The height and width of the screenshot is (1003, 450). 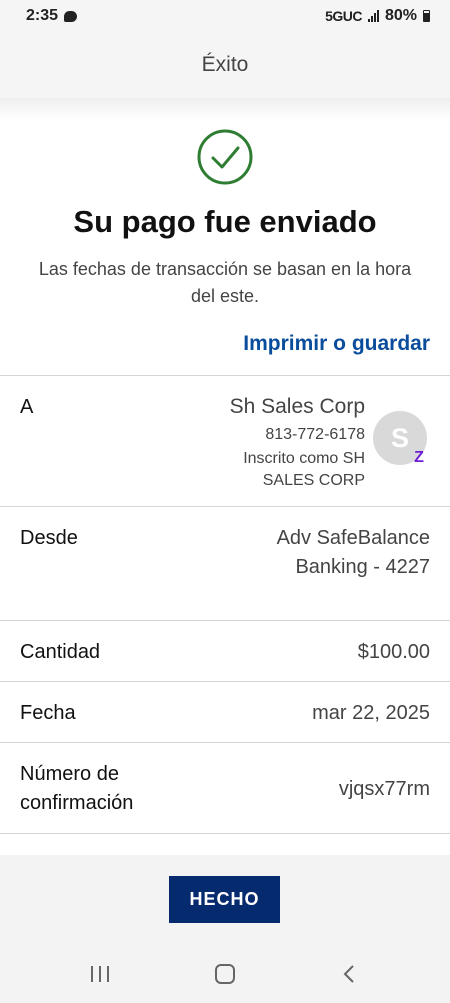 What do you see at coordinates (353, 538) in the screenshot?
I see `from-account-line1: Adv SafeBalance` at bounding box center [353, 538].